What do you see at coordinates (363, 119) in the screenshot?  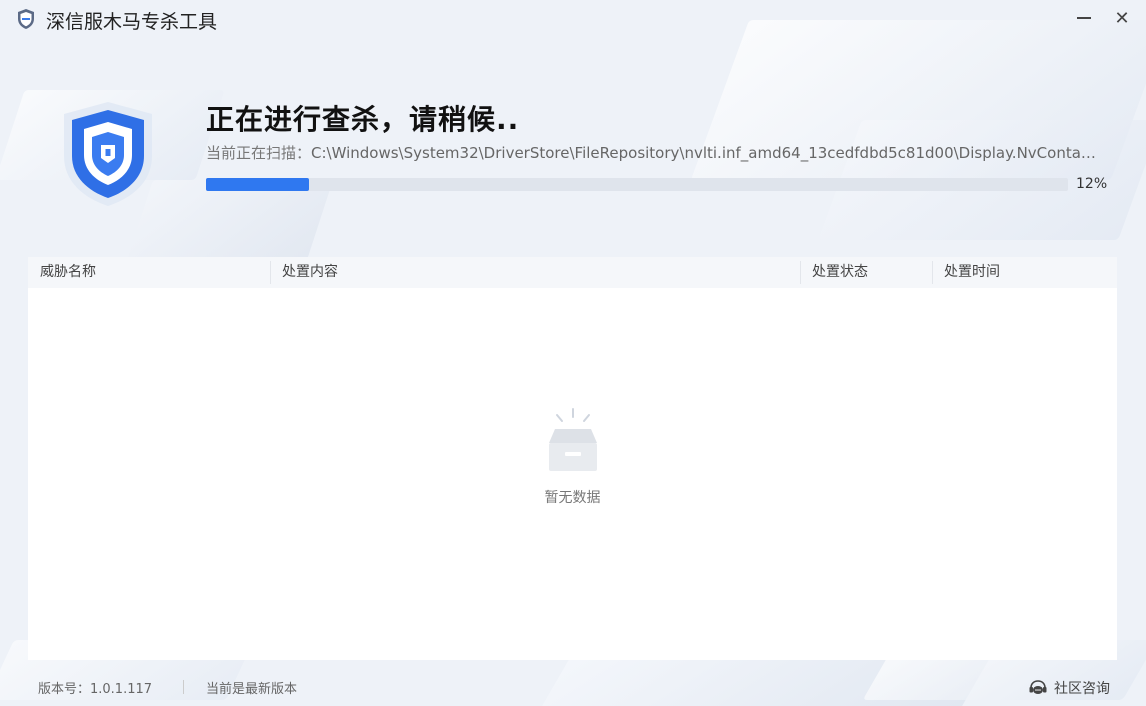 I see `scan-heading: 正在进行查杀，请稍候..` at bounding box center [363, 119].